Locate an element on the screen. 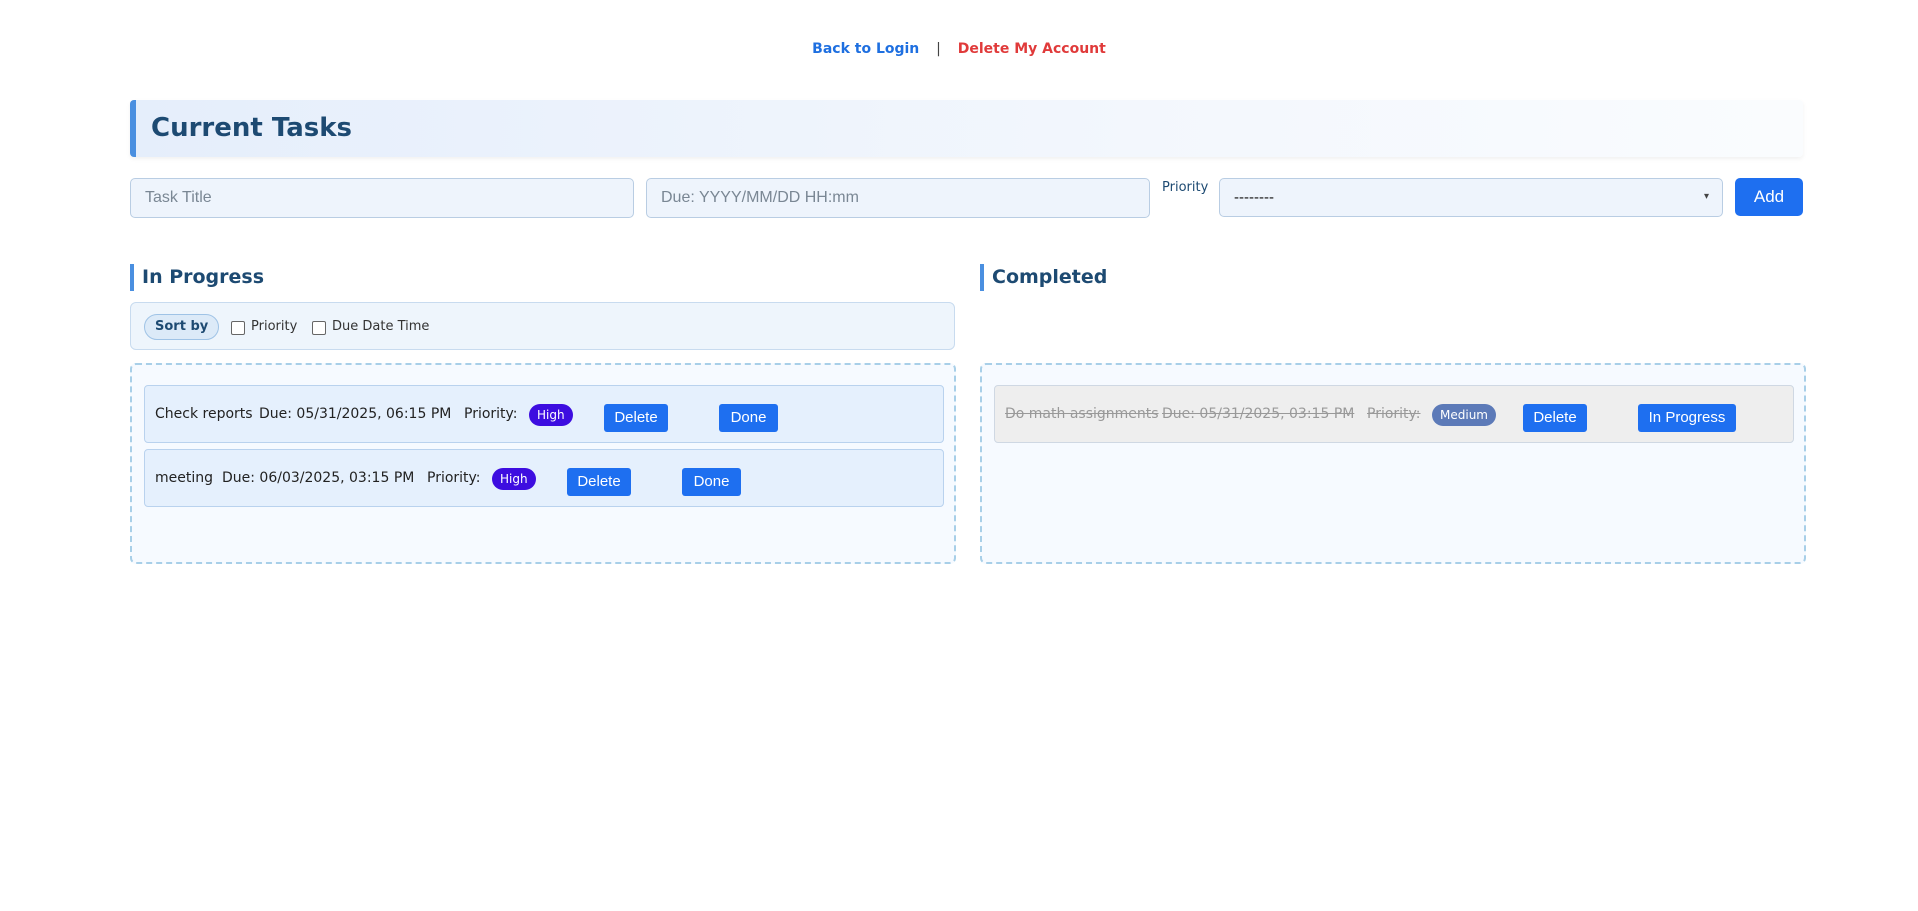  task-title-input: Task Title is located at coordinates (382, 198).